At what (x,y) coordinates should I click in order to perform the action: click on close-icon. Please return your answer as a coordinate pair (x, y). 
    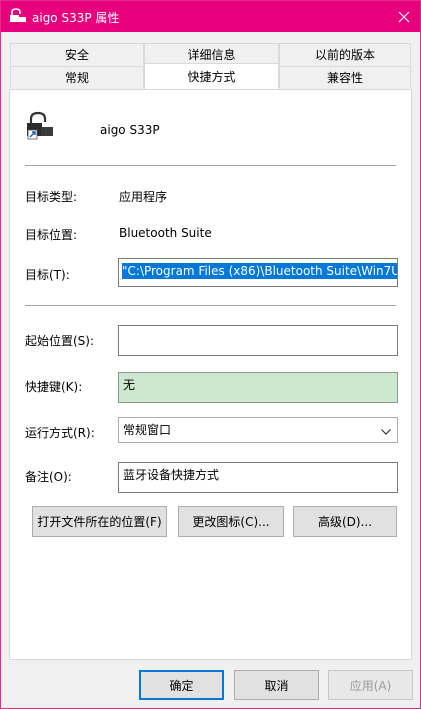
    Looking at the image, I should click on (404, 16).